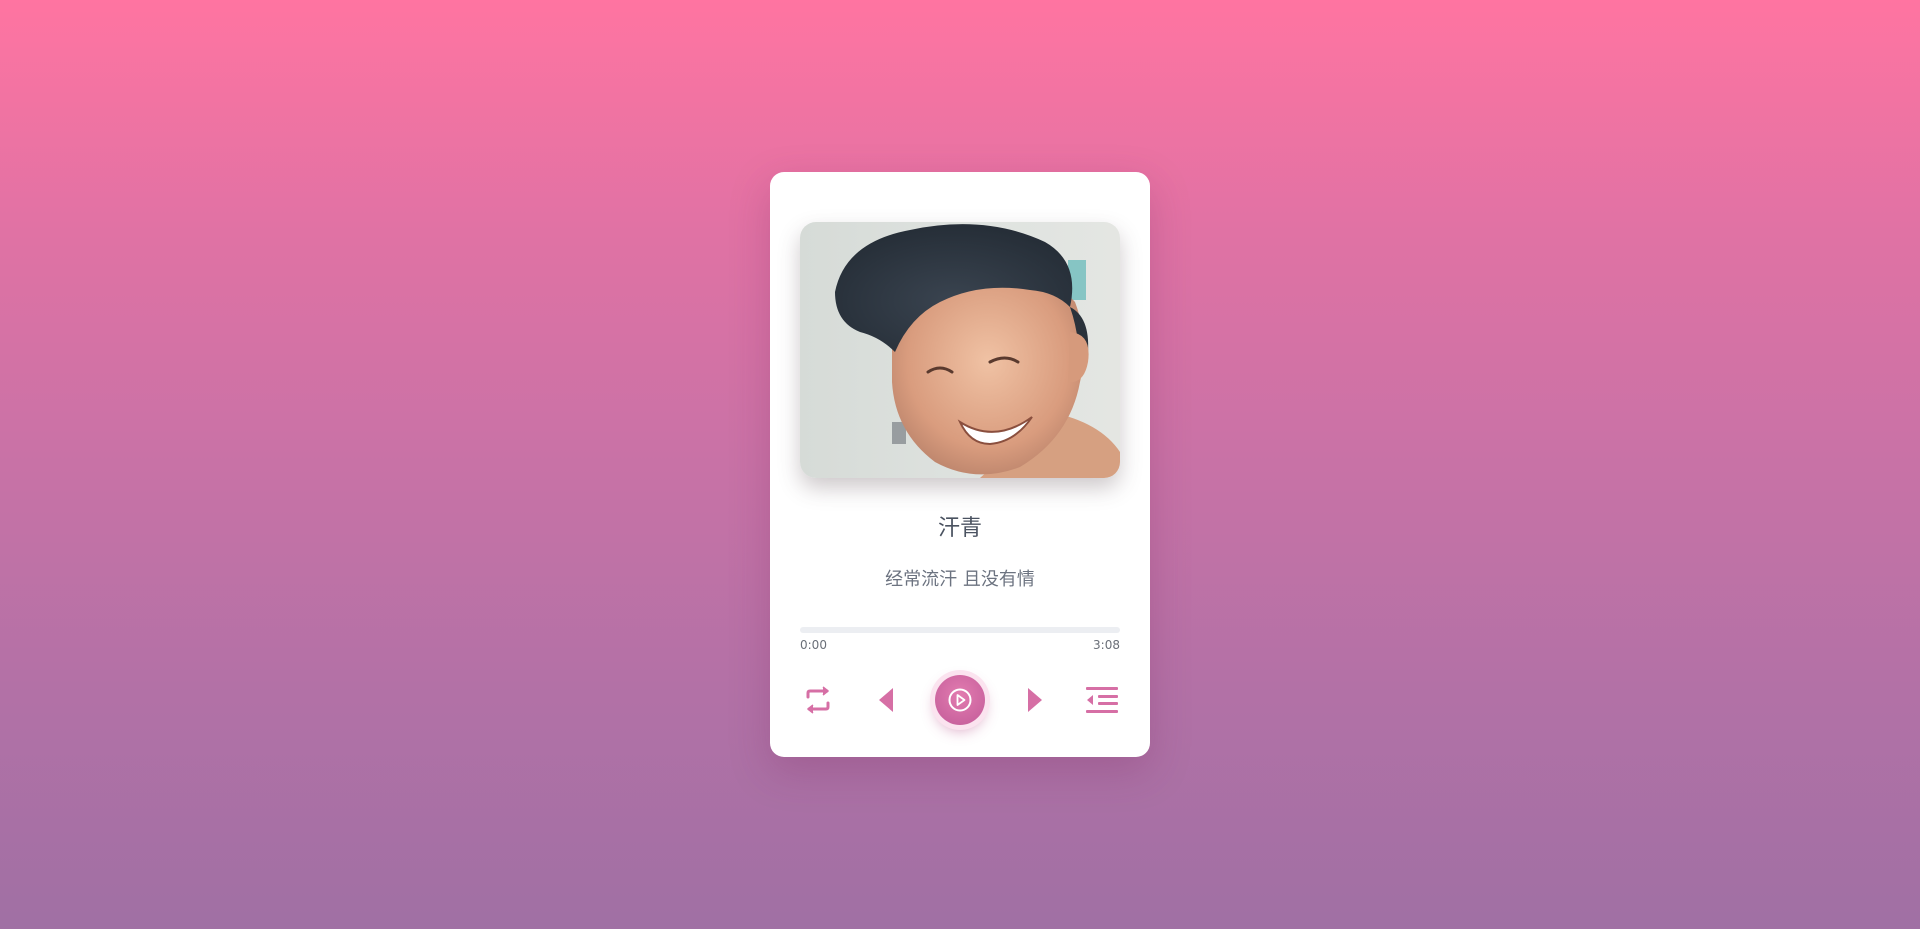 The image size is (1920, 929). Describe the element at coordinates (1106, 645) in the screenshot. I see `total-time: 3:08` at that location.